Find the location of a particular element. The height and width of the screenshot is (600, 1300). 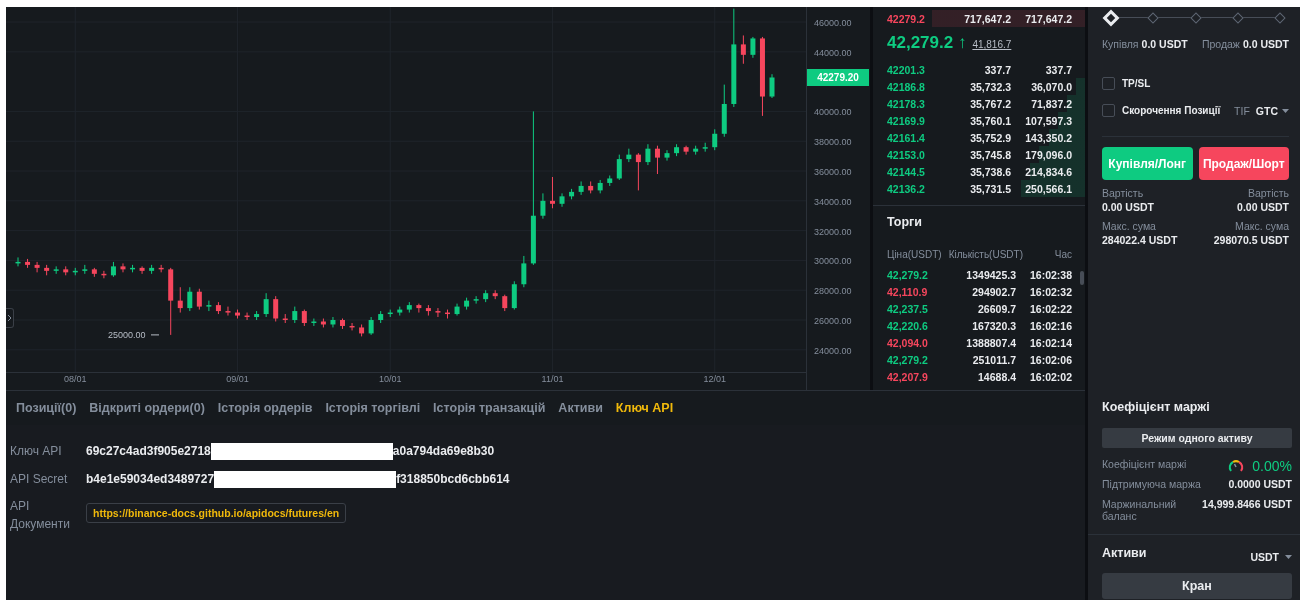

field-label: Купівля is located at coordinates (1120, 44).